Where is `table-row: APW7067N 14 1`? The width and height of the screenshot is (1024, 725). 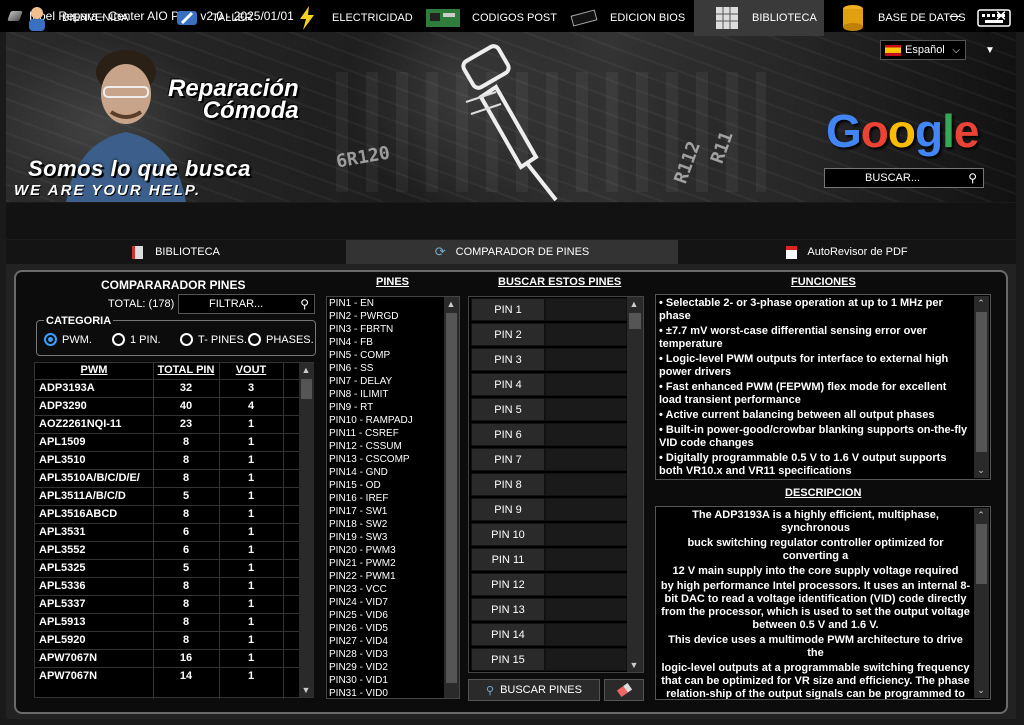
table-row: APW7067N 14 1 is located at coordinates (167, 676).